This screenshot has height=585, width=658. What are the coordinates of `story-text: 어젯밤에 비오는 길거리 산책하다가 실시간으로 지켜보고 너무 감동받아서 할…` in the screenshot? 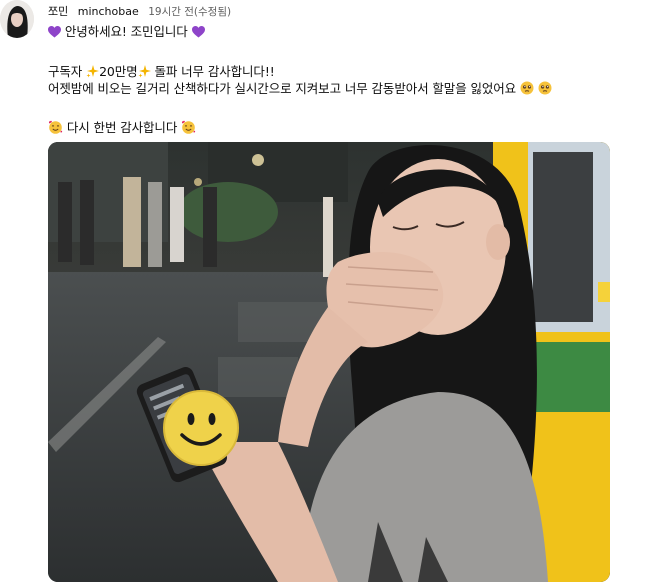 It's located at (282, 88).